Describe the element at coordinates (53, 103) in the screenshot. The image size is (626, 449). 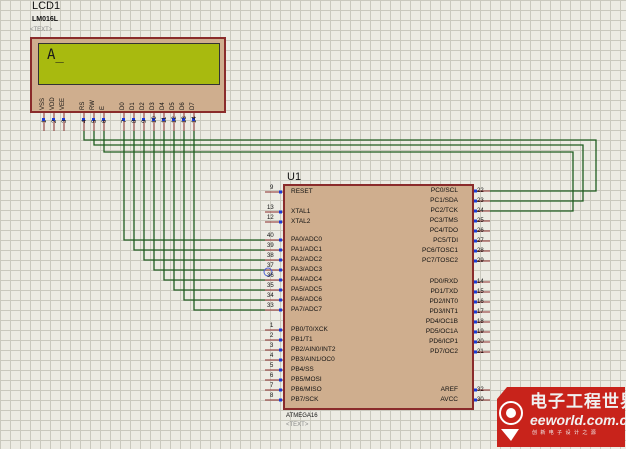
I see `lcd-pin-vdd-label: VDD` at that location.